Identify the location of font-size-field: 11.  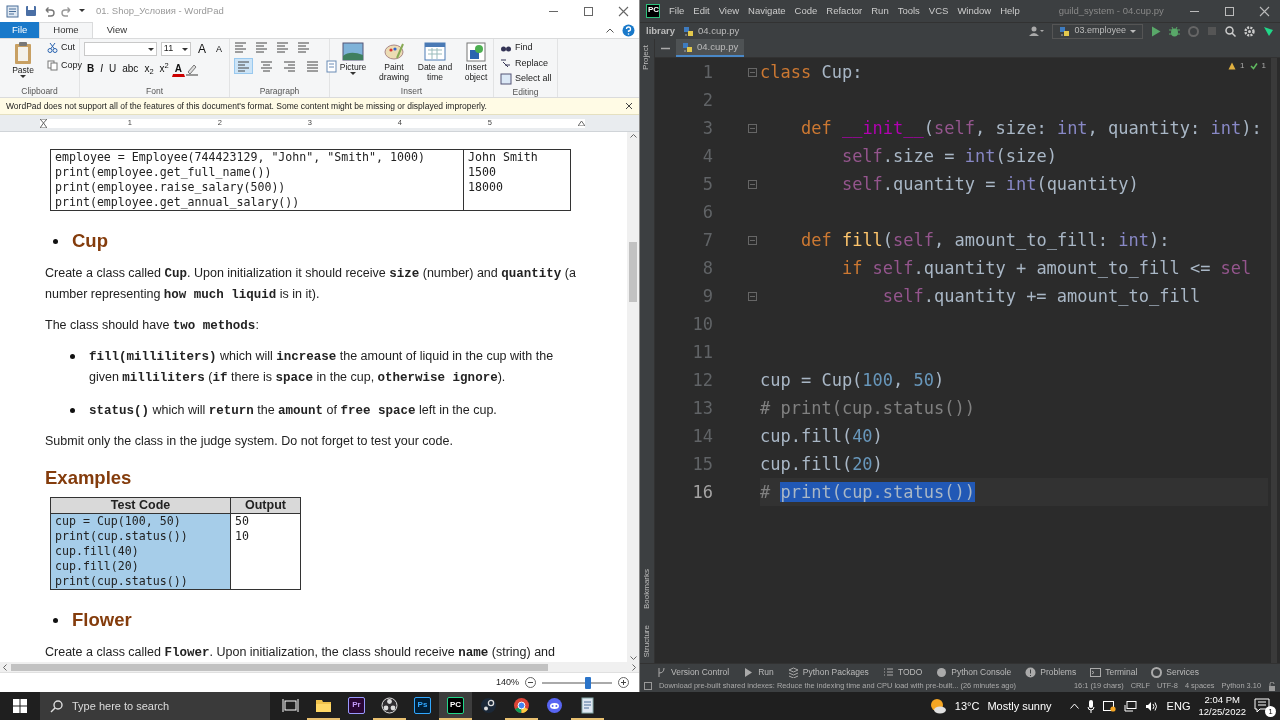
(175, 49).